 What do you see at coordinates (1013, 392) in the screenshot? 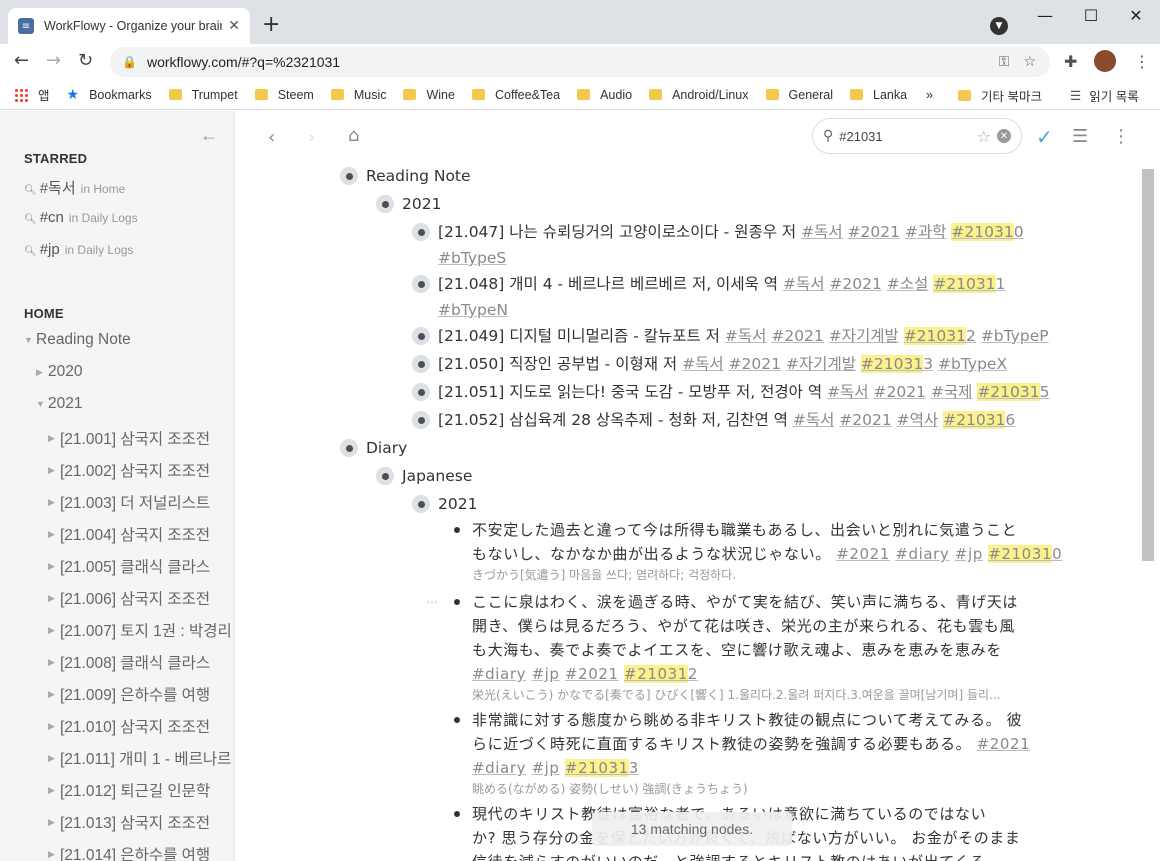
I see `highlighted-tag-link: #210315` at bounding box center [1013, 392].